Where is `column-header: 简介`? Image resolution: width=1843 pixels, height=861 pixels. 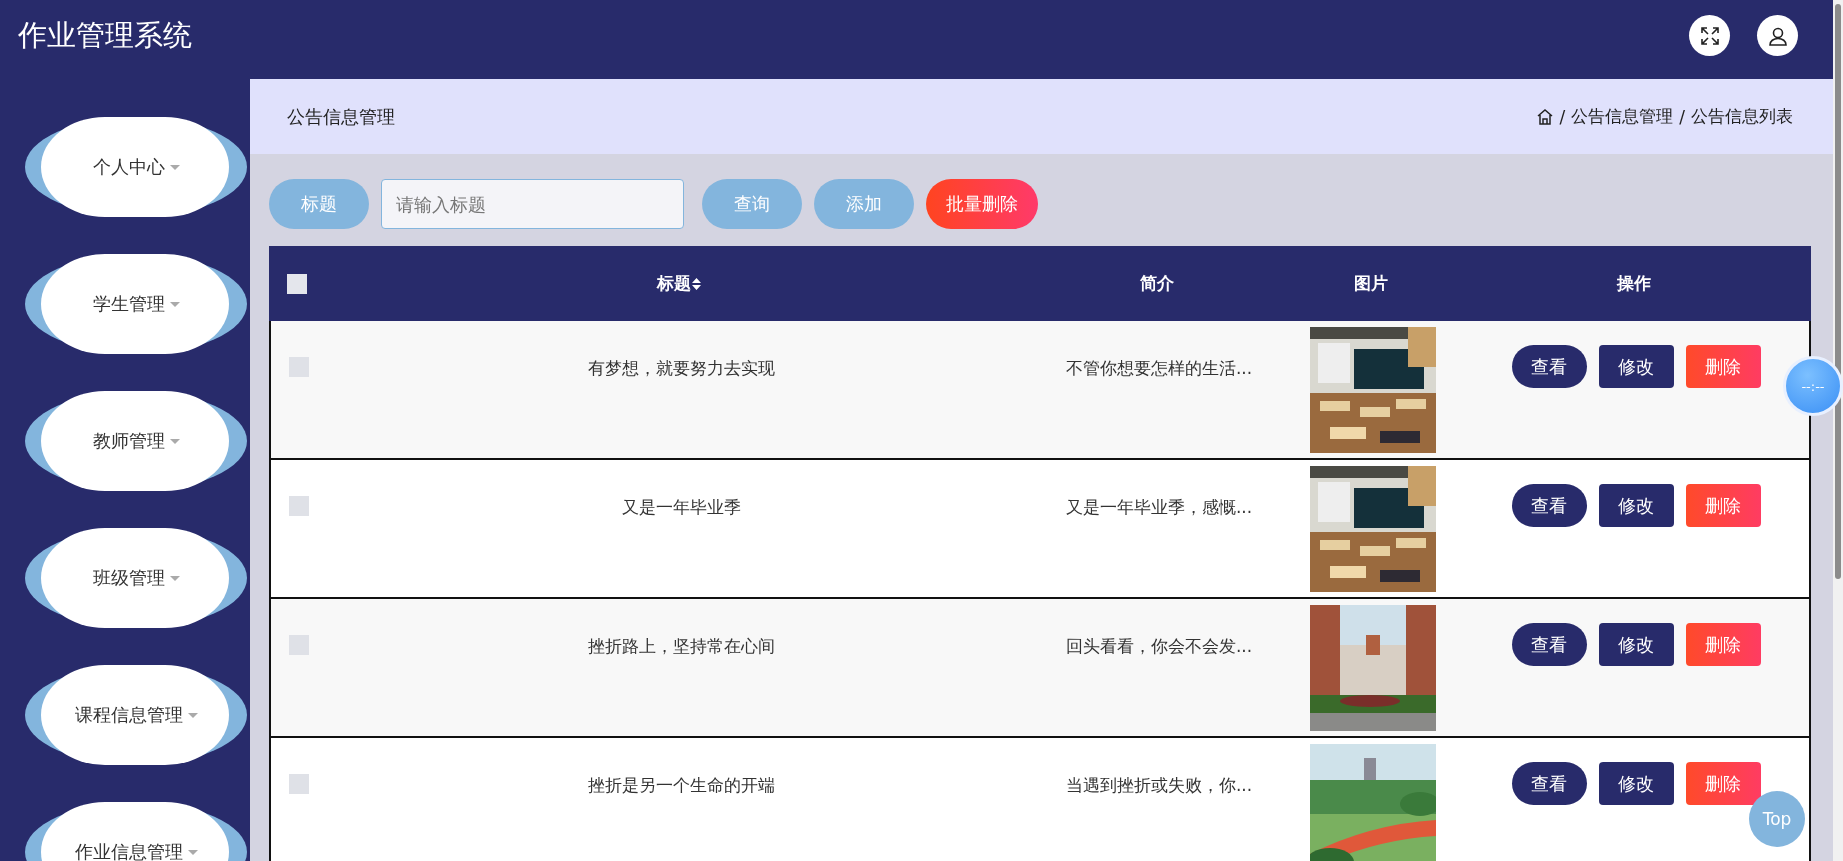 column-header: 简介 is located at coordinates (1157, 283).